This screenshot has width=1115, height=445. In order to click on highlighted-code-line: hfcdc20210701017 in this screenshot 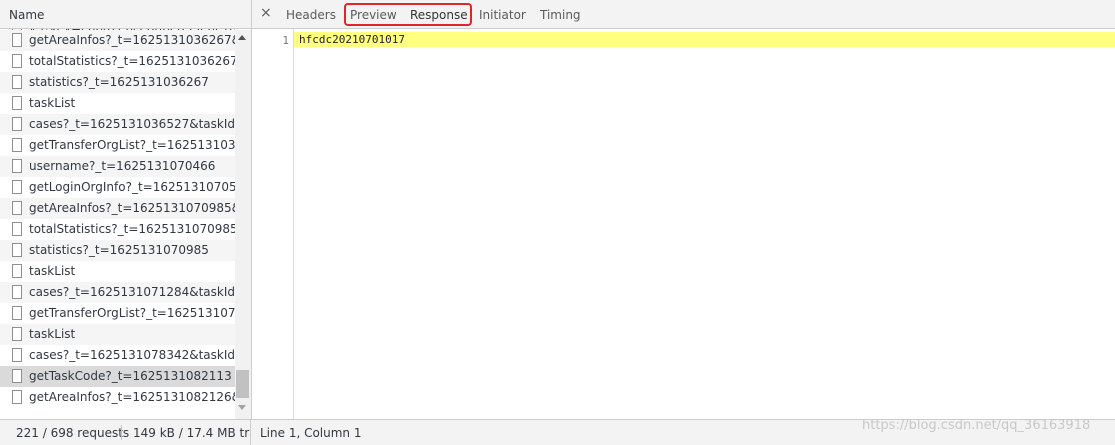, I will do `click(704, 39)`.